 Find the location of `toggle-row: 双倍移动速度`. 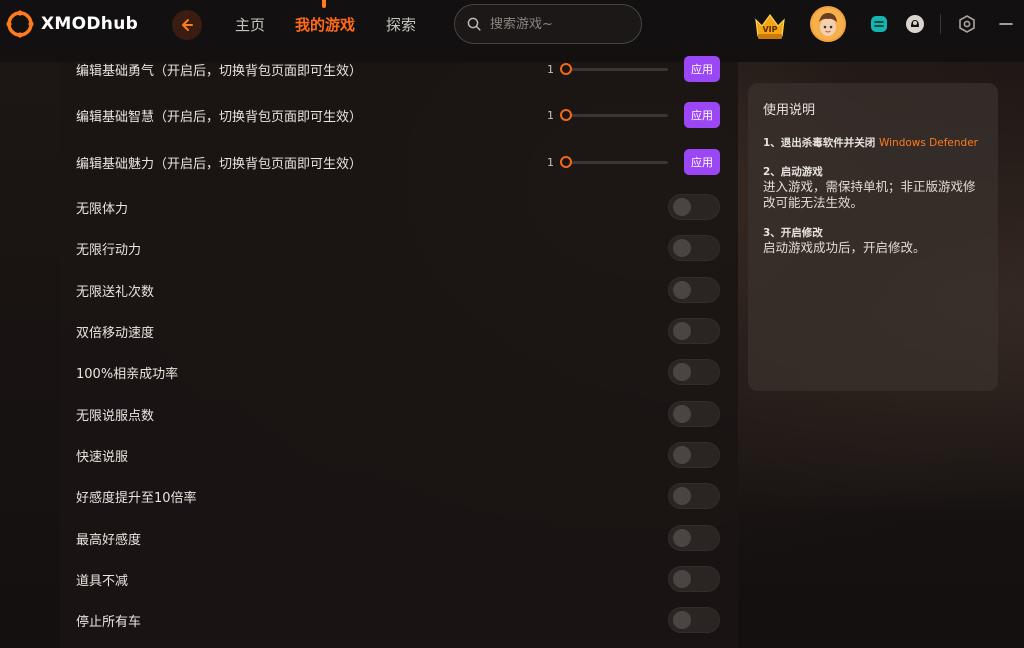

toggle-row: 双倍移动速度 is located at coordinates (399, 331).